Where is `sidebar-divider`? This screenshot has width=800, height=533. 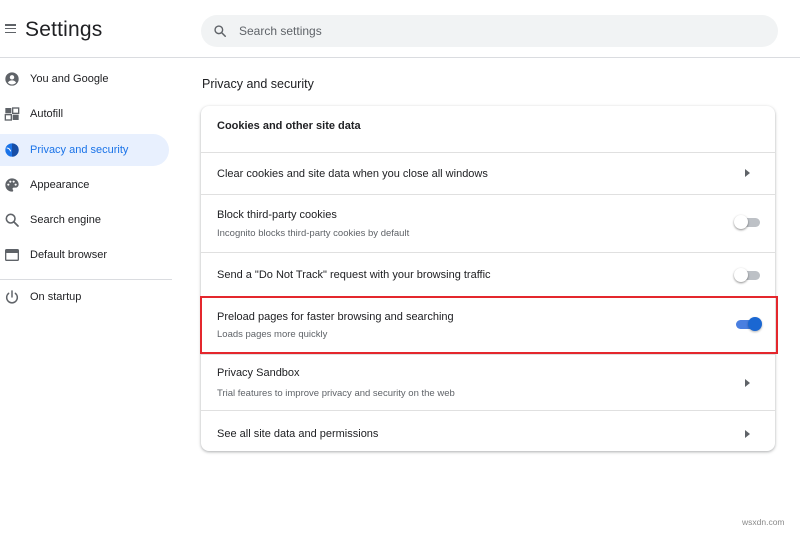
sidebar-divider is located at coordinates (86, 279).